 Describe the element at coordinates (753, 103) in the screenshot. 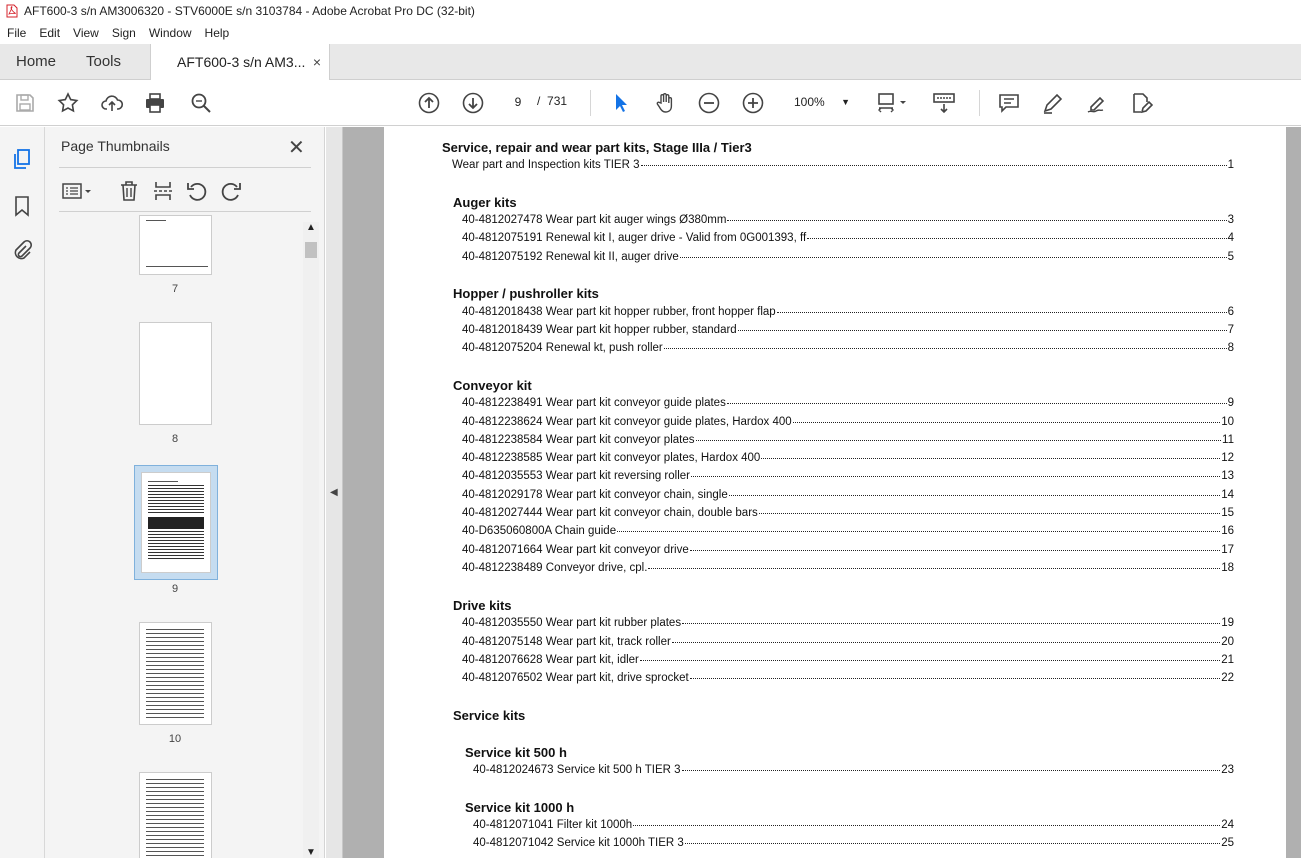

I see `zoom-in-button` at that location.